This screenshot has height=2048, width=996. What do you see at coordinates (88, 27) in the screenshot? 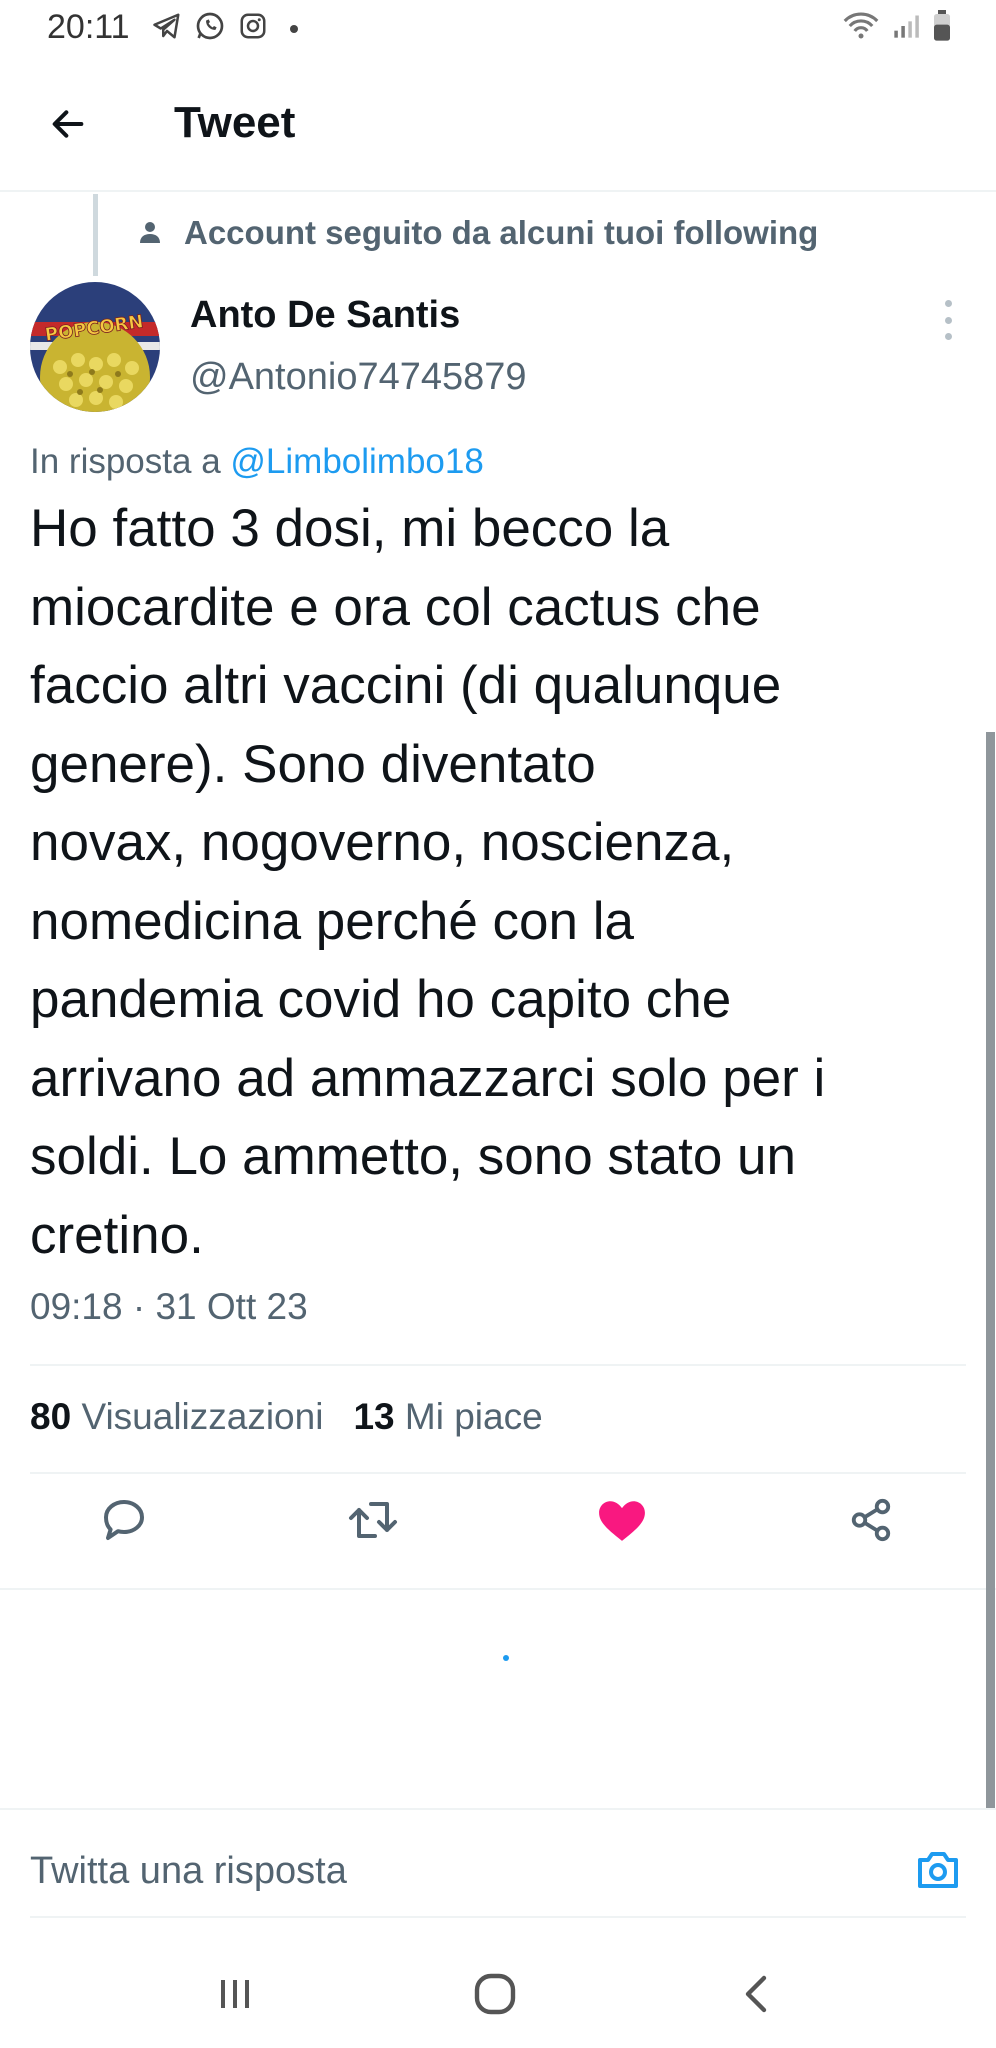
I see `status-time: 20:11` at bounding box center [88, 27].